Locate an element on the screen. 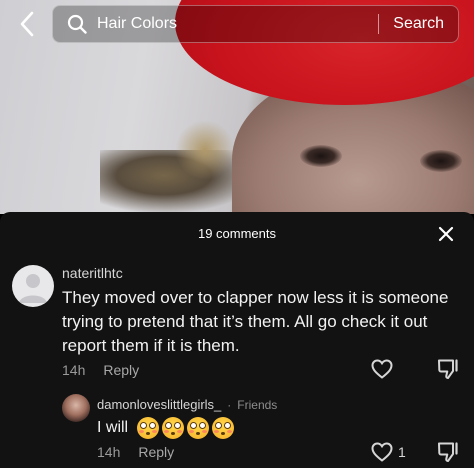 The height and width of the screenshot is (468, 474). like-count: 1 is located at coordinates (402, 452).